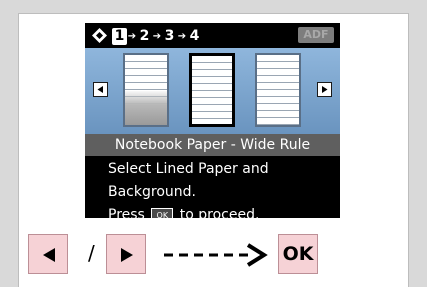  What do you see at coordinates (152, 192) in the screenshot?
I see `message-line-2: Background.` at bounding box center [152, 192].